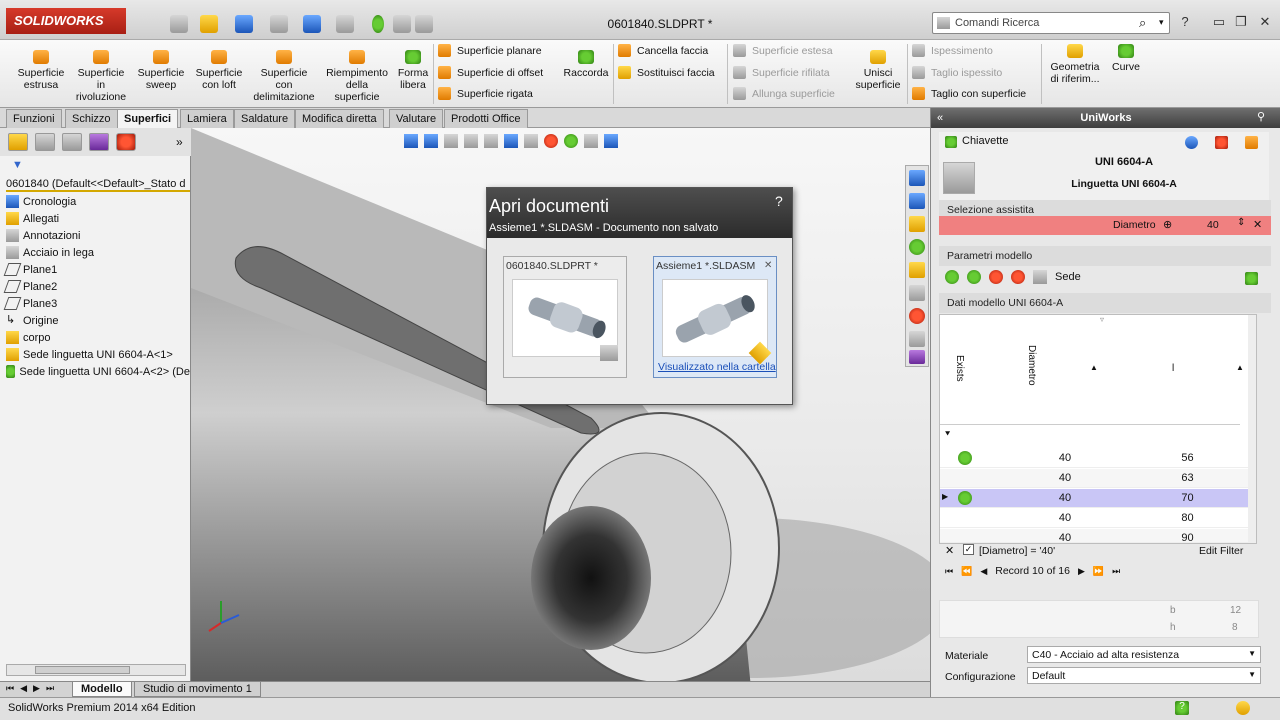  What do you see at coordinates (1068, 277) in the screenshot?
I see `sede-label: Sede` at bounding box center [1068, 277].